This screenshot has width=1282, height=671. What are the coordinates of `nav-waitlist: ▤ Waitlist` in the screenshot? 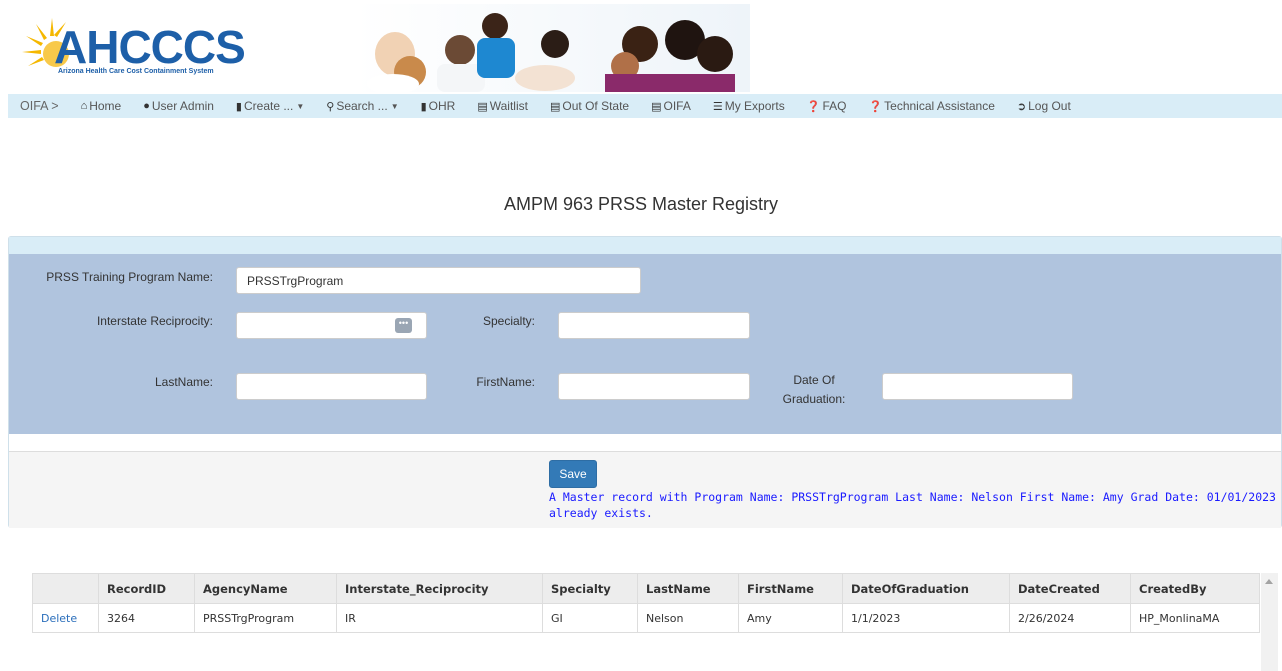 It's located at (502, 106).